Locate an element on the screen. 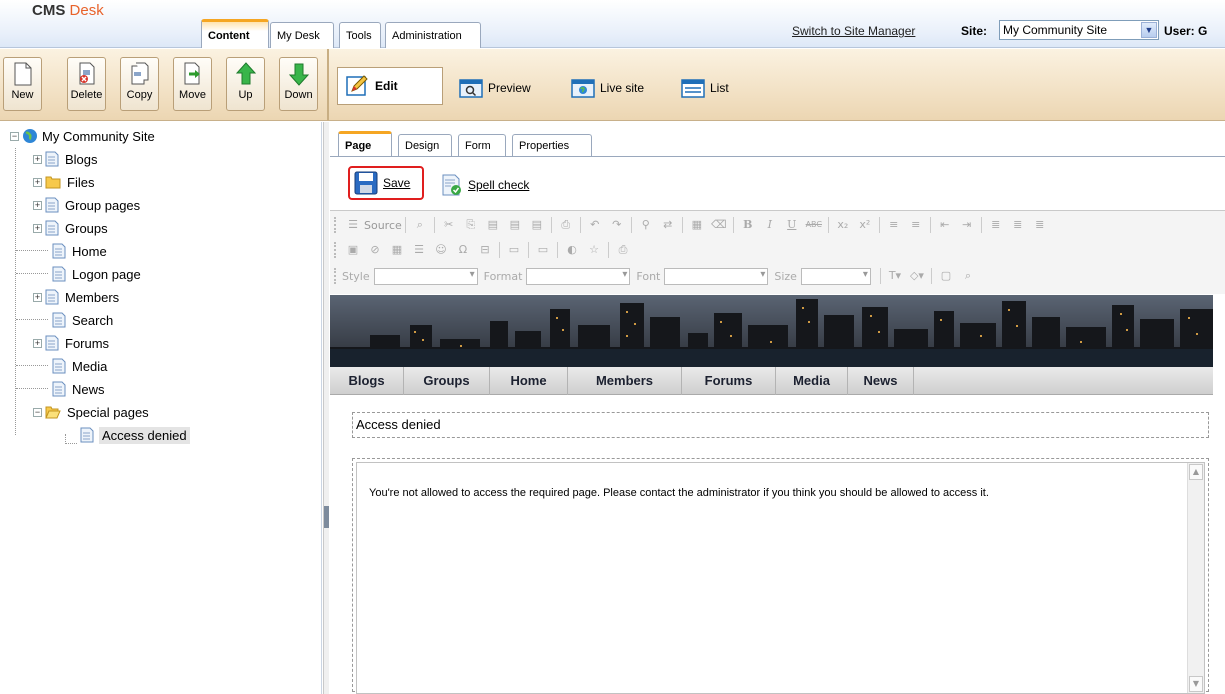 The image size is (1225, 694). delete-button: Delete is located at coordinates (86, 84).